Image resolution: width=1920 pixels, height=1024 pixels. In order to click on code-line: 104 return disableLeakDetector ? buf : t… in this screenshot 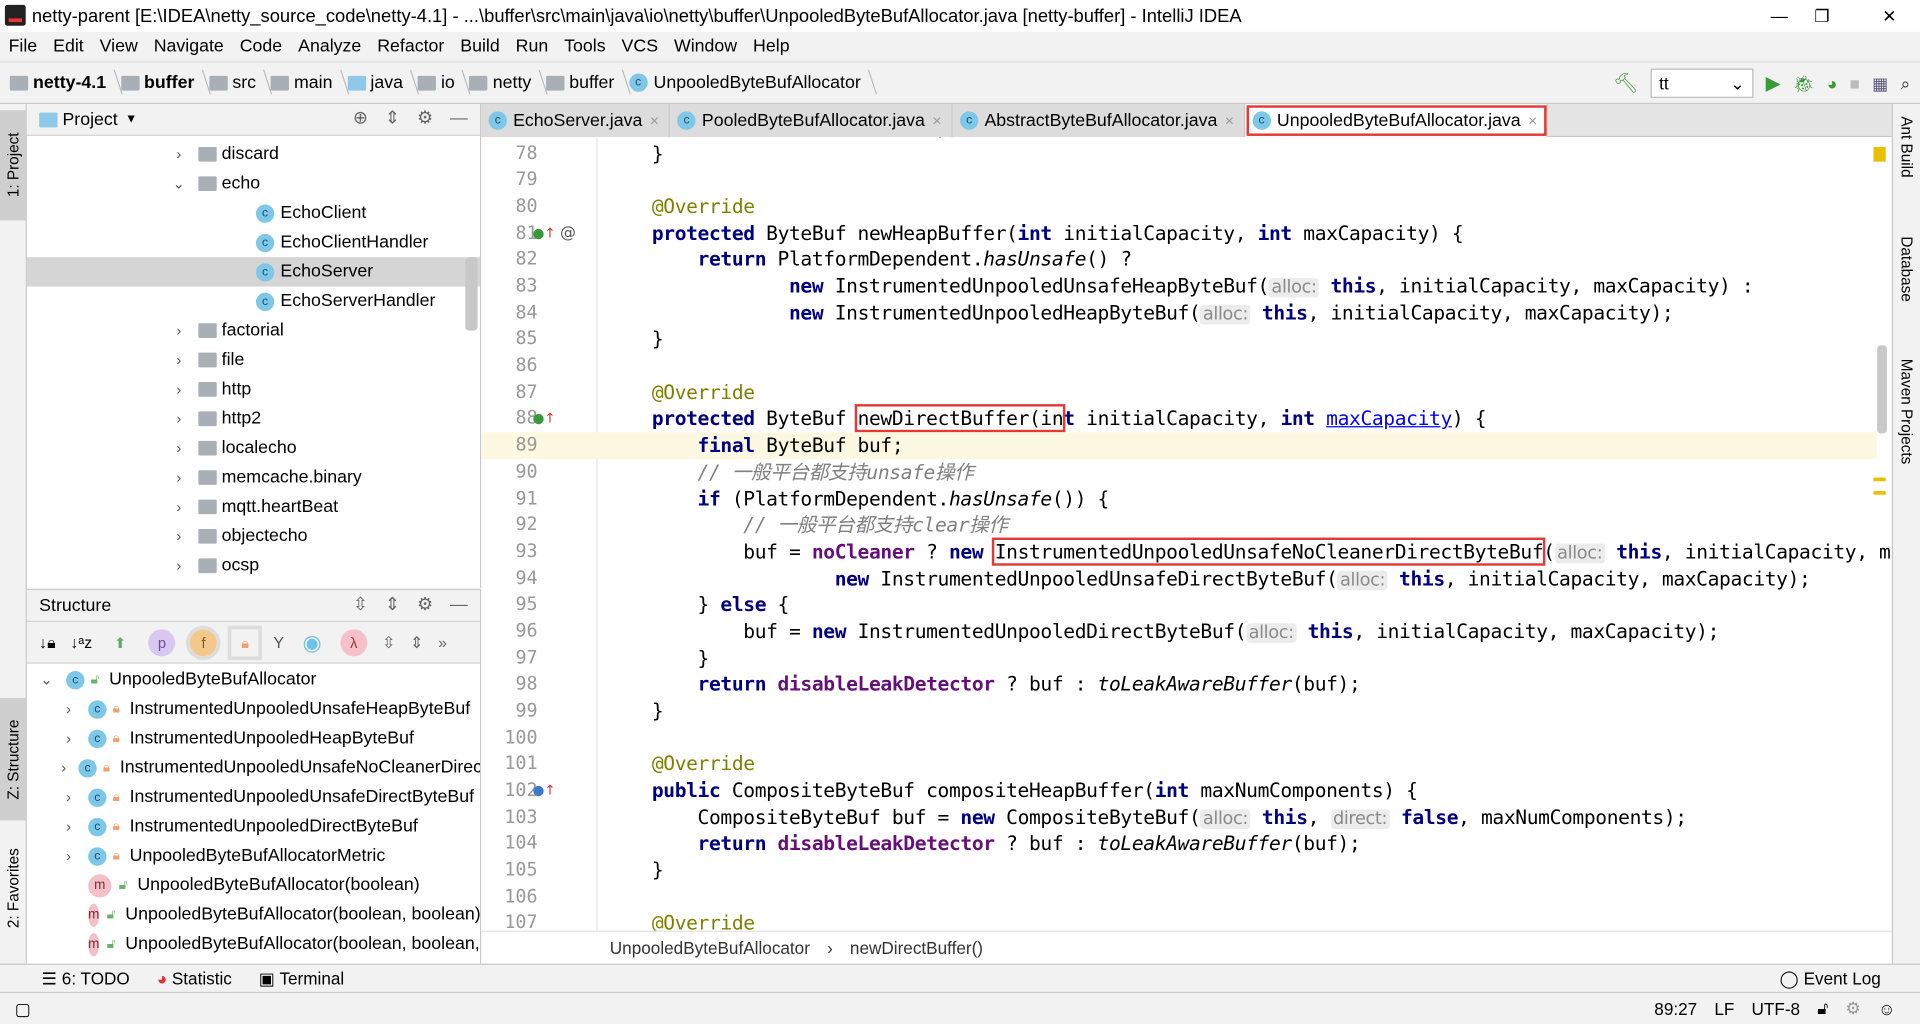, I will do `click(1179, 844)`.